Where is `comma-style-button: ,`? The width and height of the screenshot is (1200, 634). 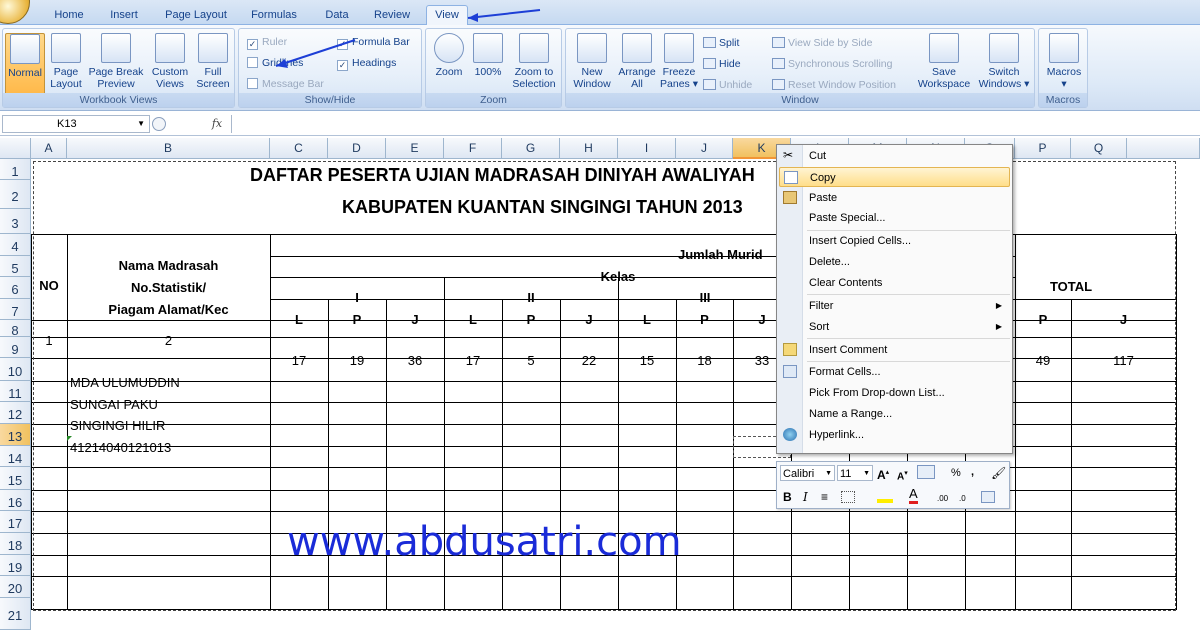
comma-style-button: , is located at coordinates (972, 472).